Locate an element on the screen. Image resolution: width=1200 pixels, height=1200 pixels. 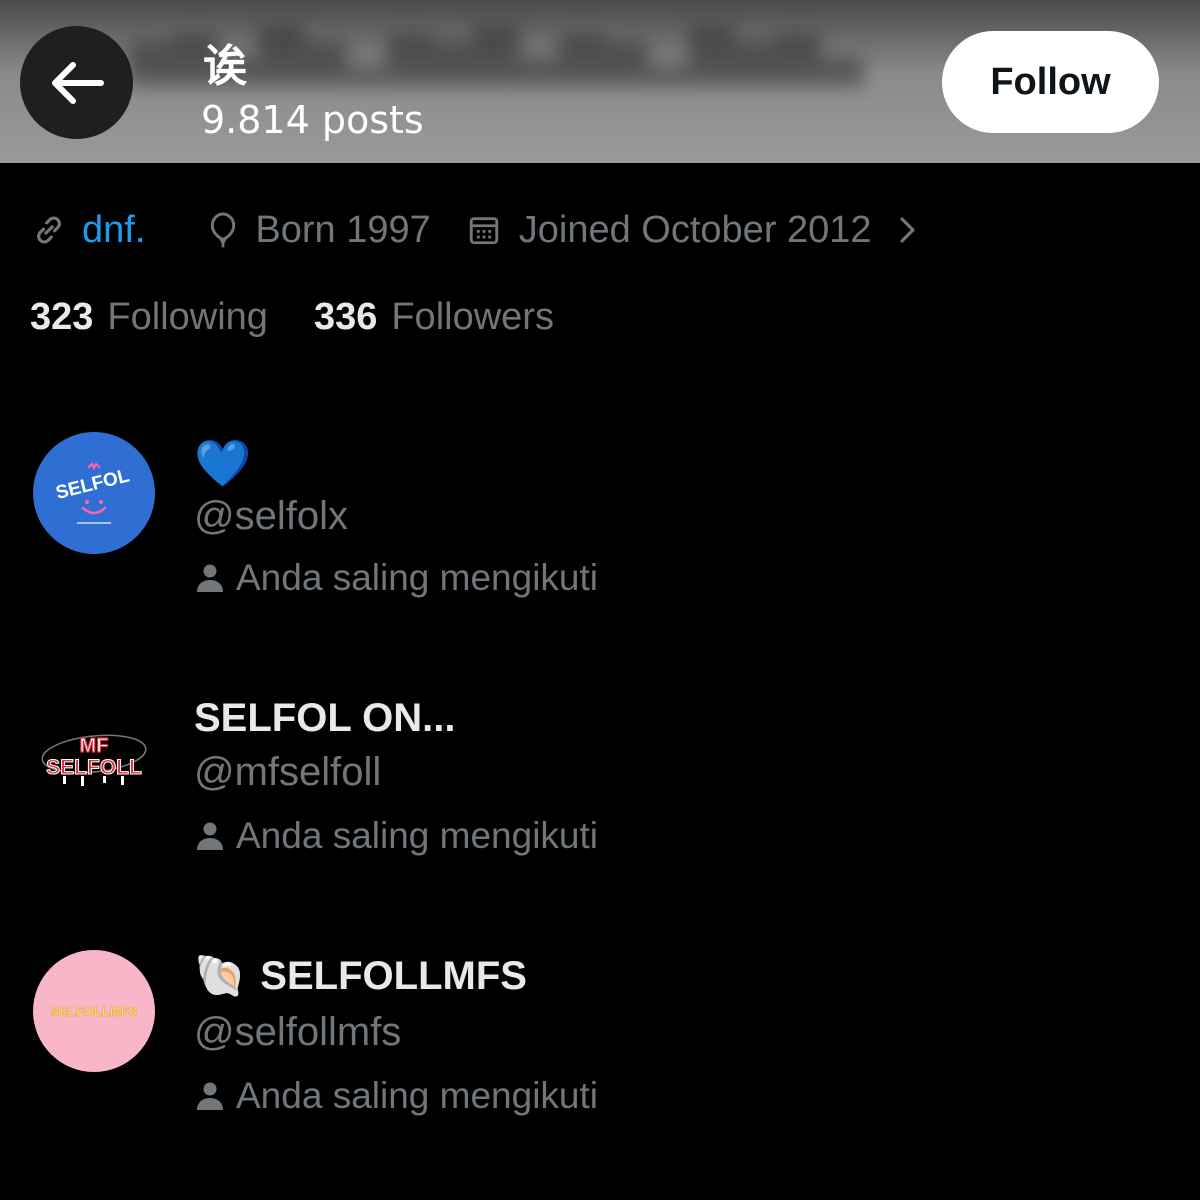
followers-stat: 336 Followers is located at coordinates (434, 317).